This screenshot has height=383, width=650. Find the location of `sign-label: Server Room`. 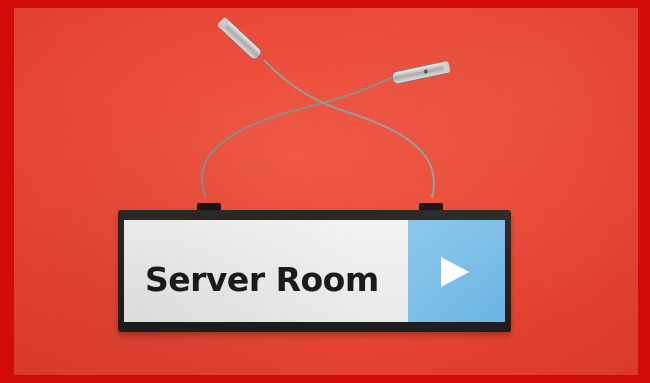

sign-label: Server Room is located at coordinates (262, 279).